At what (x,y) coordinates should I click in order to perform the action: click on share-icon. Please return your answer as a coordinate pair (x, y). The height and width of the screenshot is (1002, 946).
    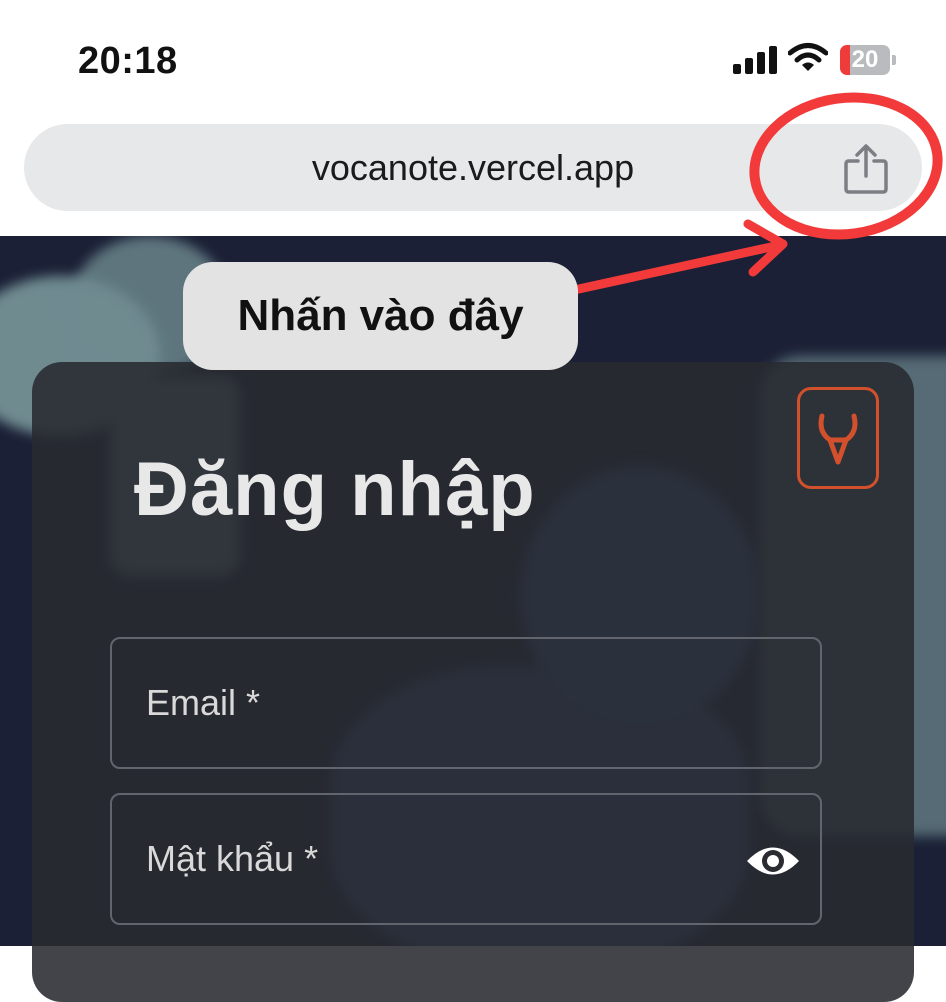
    Looking at the image, I should click on (866, 169).